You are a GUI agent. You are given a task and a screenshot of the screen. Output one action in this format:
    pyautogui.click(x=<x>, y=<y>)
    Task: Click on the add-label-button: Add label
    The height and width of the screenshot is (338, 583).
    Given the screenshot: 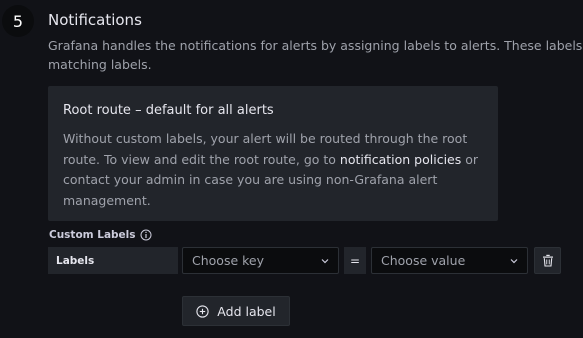 What is the action you would take?
    pyautogui.click(x=236, y=311)
    